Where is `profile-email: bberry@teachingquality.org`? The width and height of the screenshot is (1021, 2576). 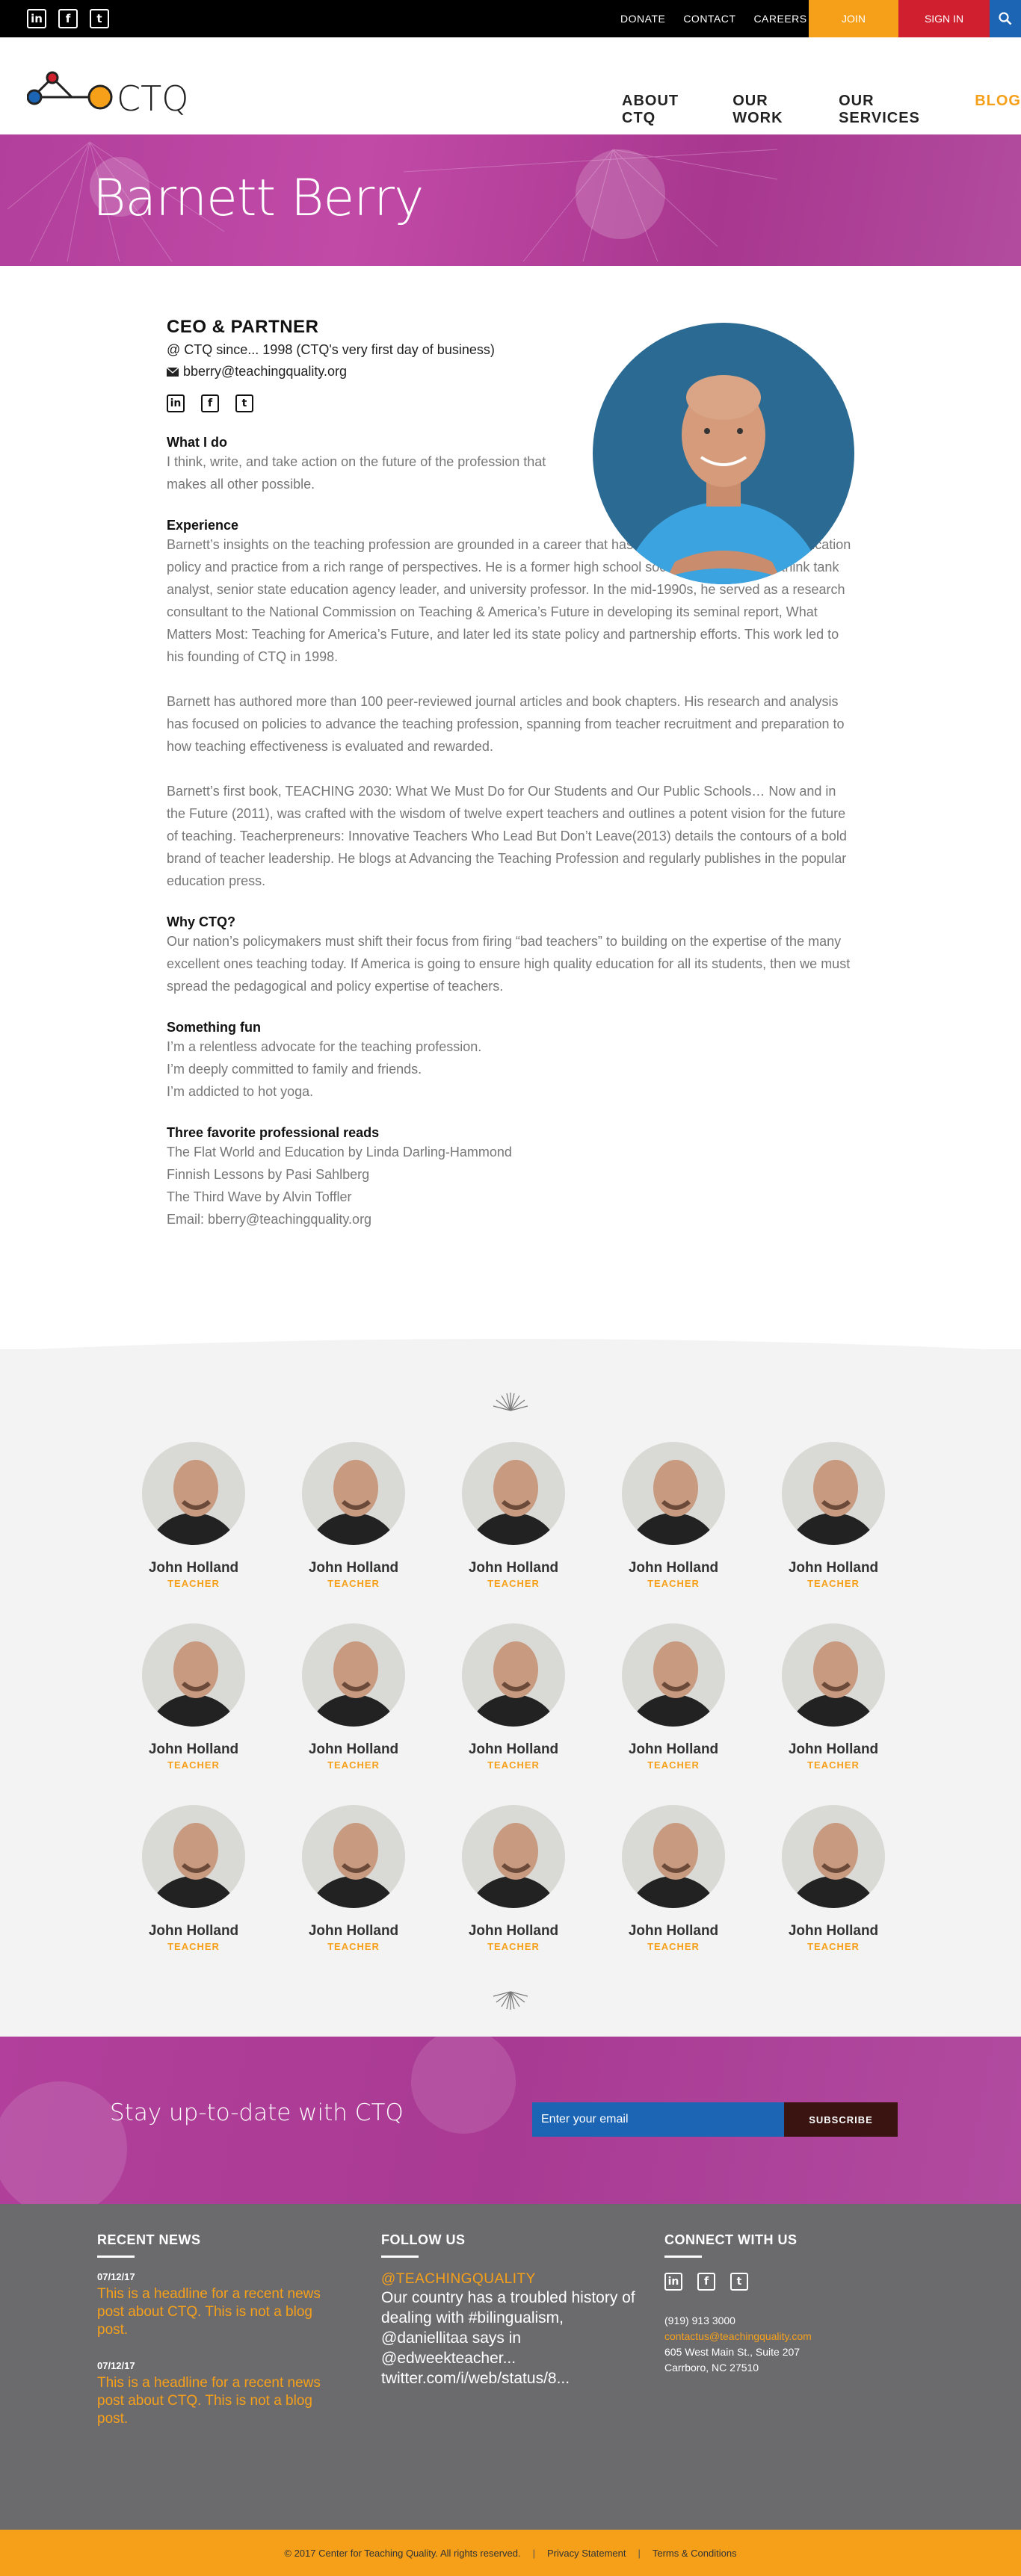
profile-email: bberry@teachingquality.org is located at coordinates (594, 372).